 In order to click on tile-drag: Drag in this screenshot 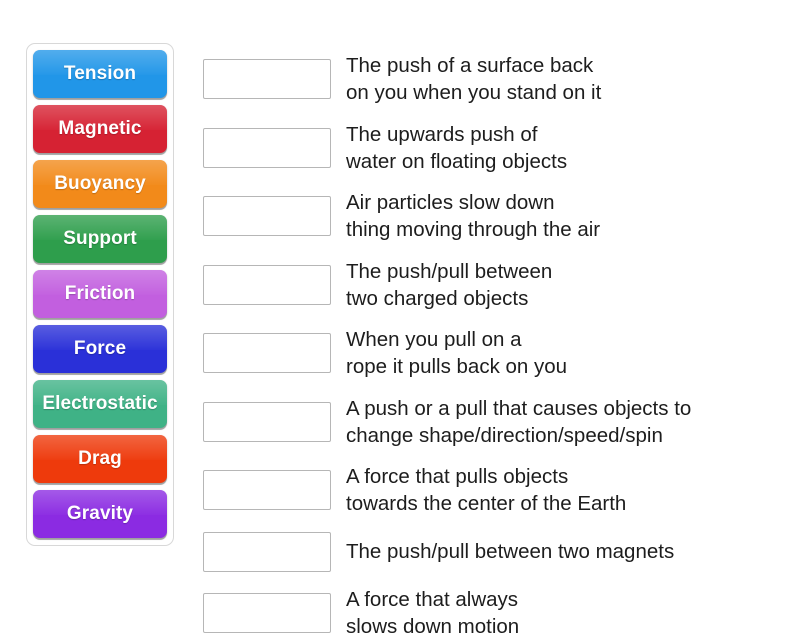, I will do `click(100, 459)`.